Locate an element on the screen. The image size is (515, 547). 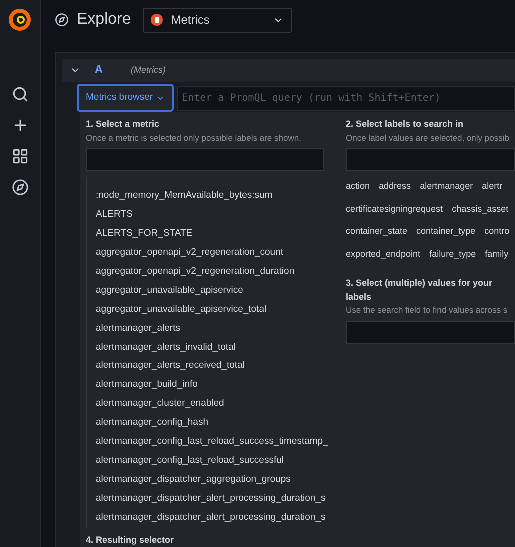
label-chip: certificatesigningrequest is located at coordinates (395, 209).